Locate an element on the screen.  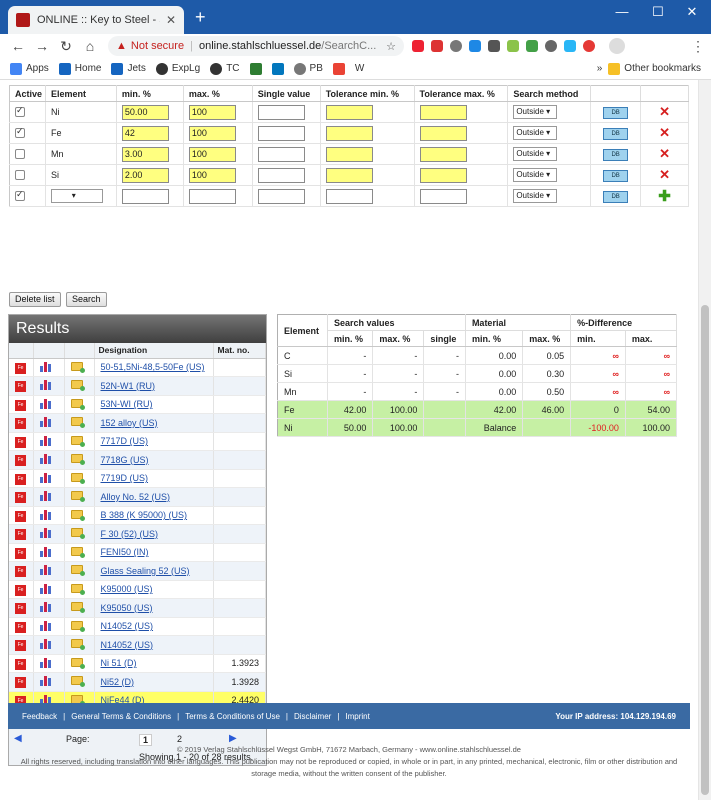
designation-link: 53N-WI (RU) is located at coordinates (127, 404).